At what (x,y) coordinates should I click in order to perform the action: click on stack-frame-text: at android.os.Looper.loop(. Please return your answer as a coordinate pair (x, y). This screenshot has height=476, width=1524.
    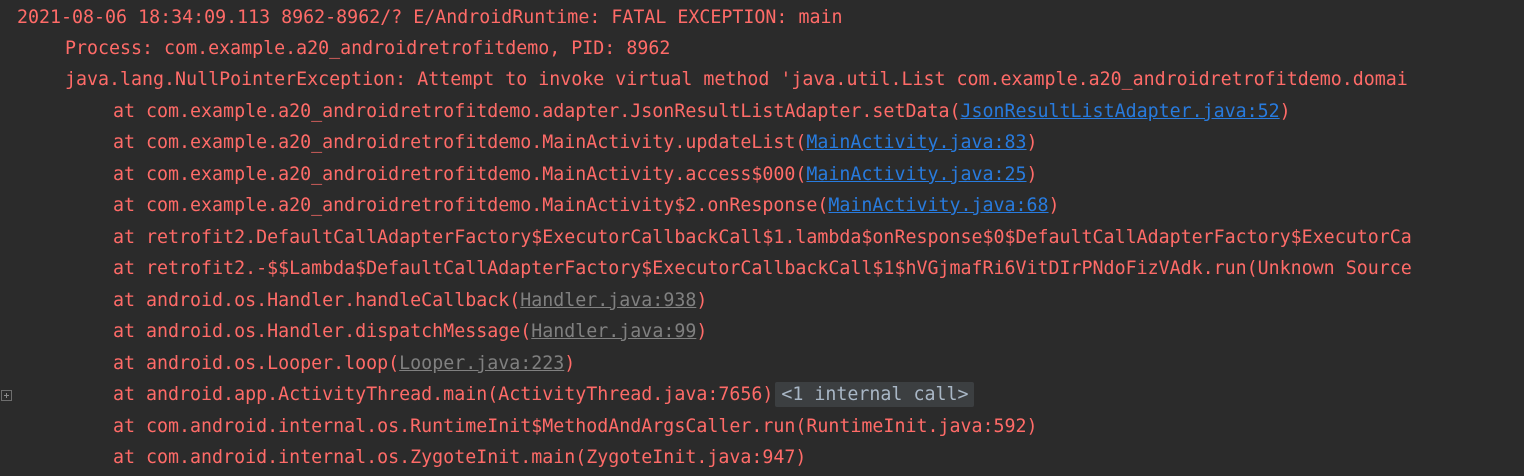
    Looking at the image, I should click on (256, 363).